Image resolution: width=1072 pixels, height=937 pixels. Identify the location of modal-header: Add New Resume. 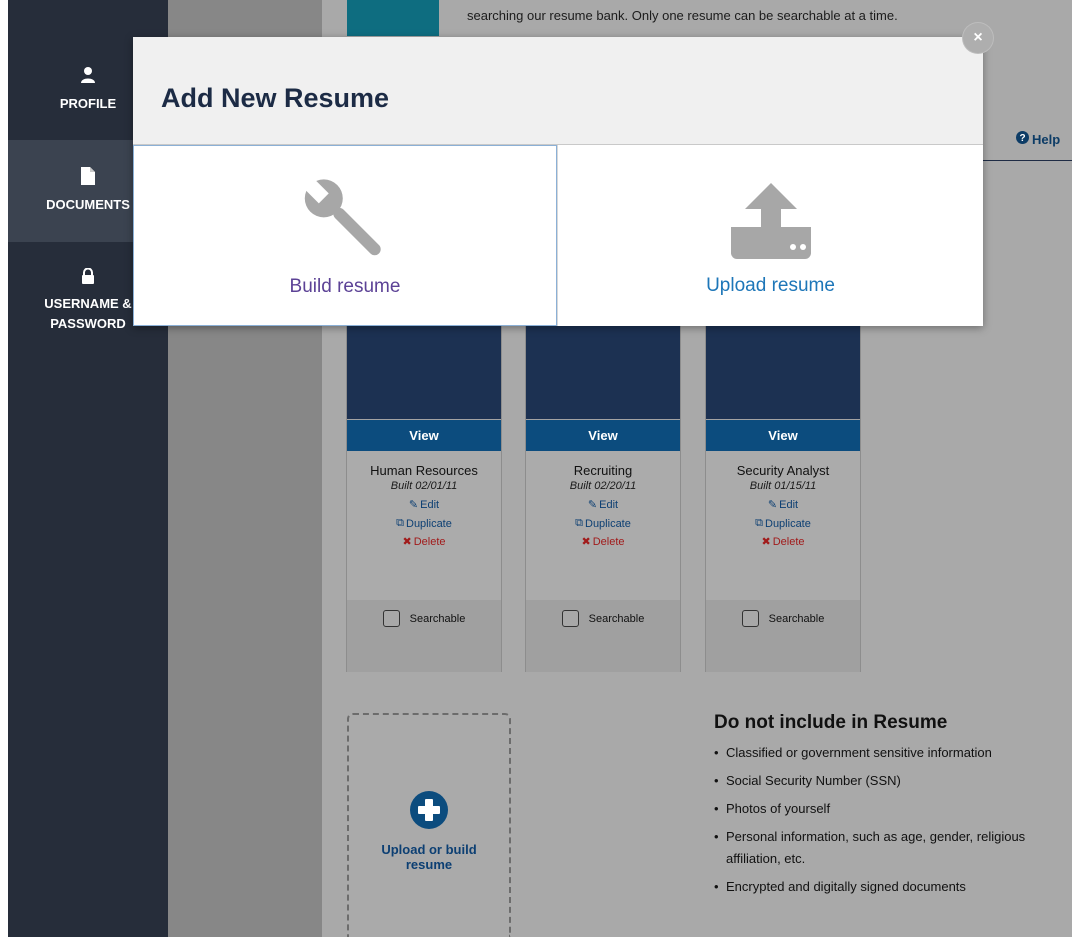
(558, 91).